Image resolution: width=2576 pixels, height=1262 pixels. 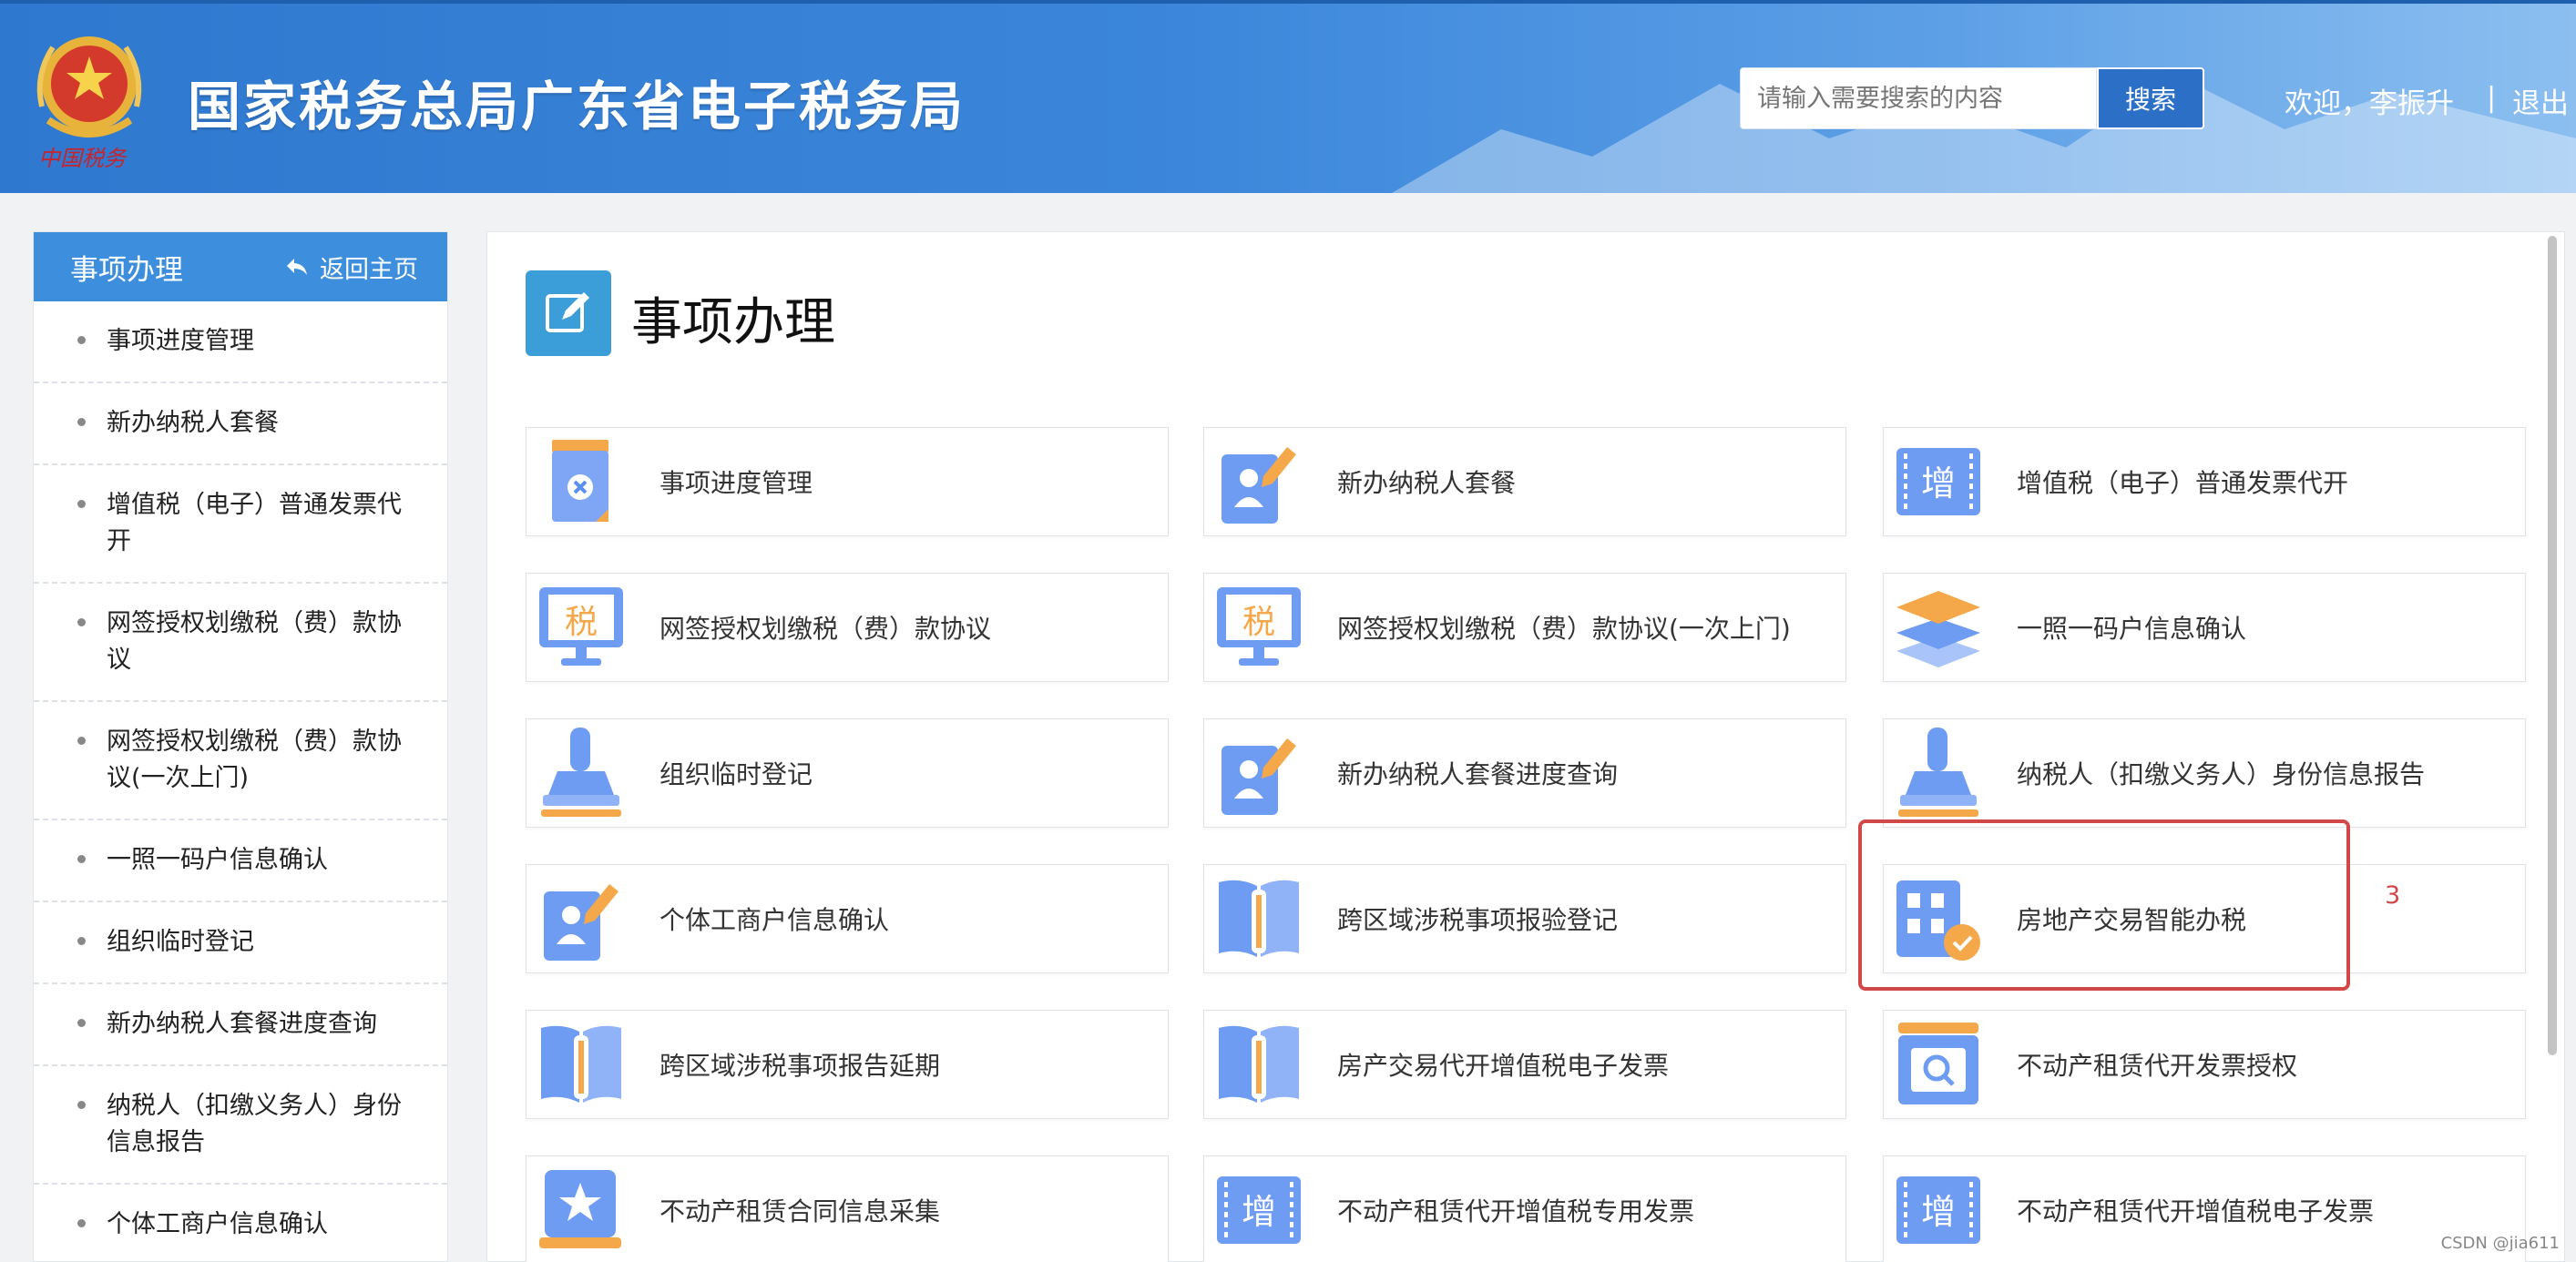 I want to click on site-title: 国家税务总局广东省电子税务局, so click(x=577, y=107).